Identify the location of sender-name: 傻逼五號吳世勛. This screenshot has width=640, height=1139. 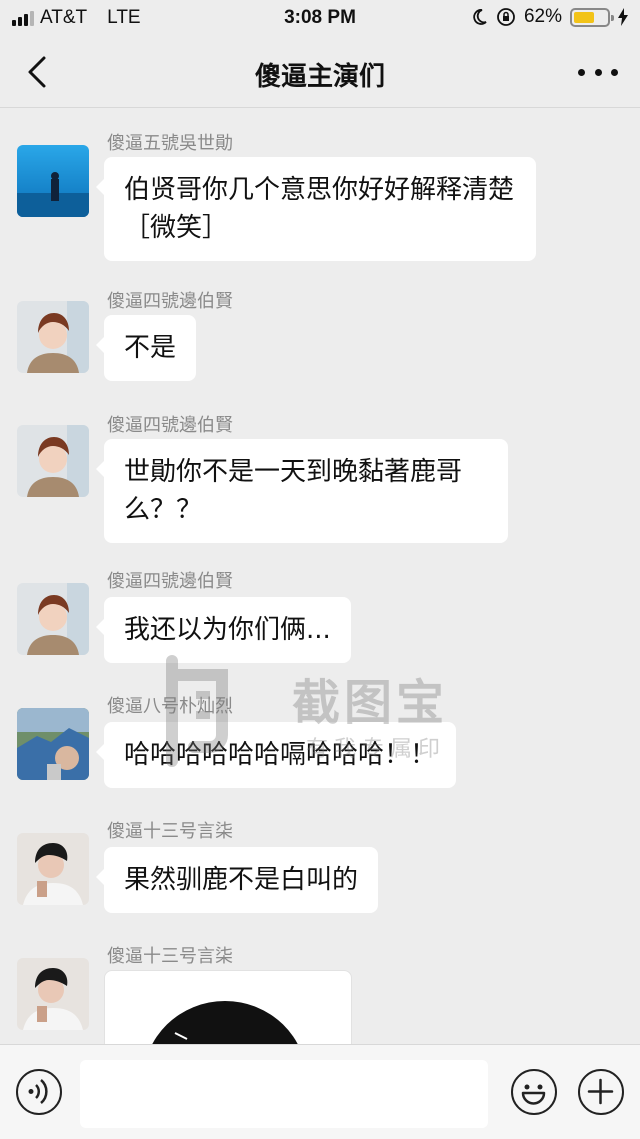
(170, 143).